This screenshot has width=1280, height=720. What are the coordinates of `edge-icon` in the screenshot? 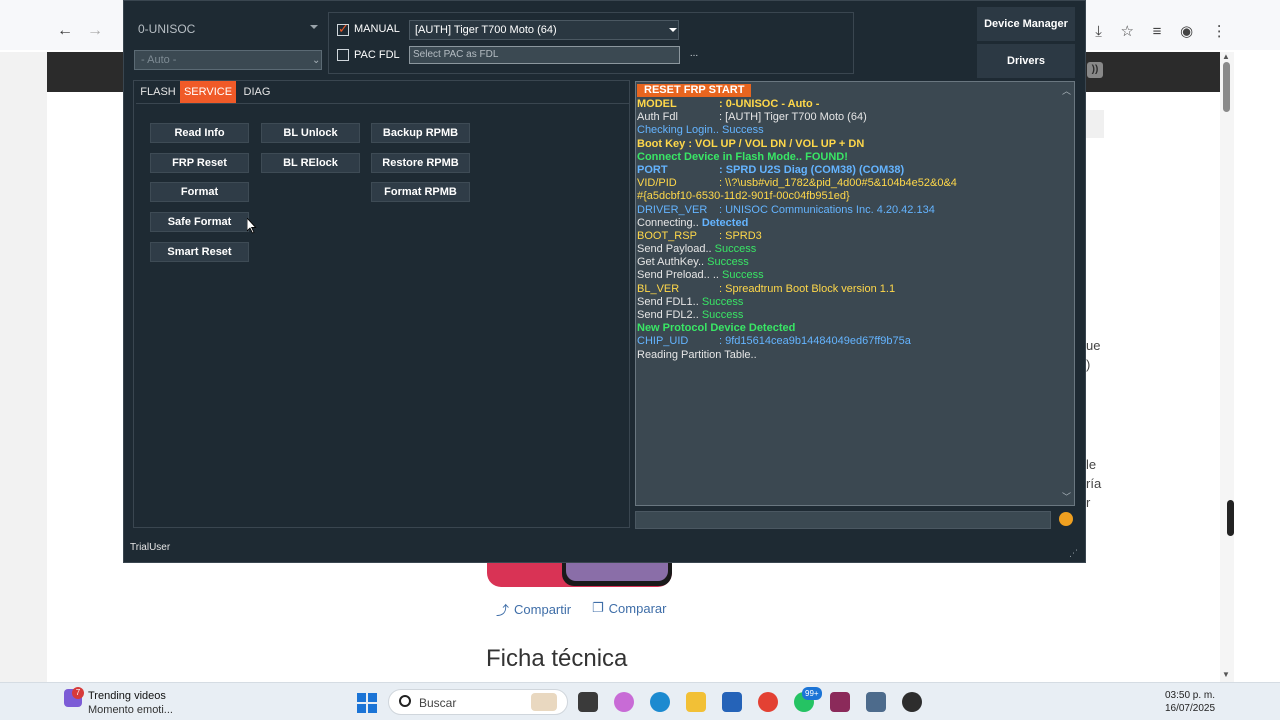 It's located at (660, 702).